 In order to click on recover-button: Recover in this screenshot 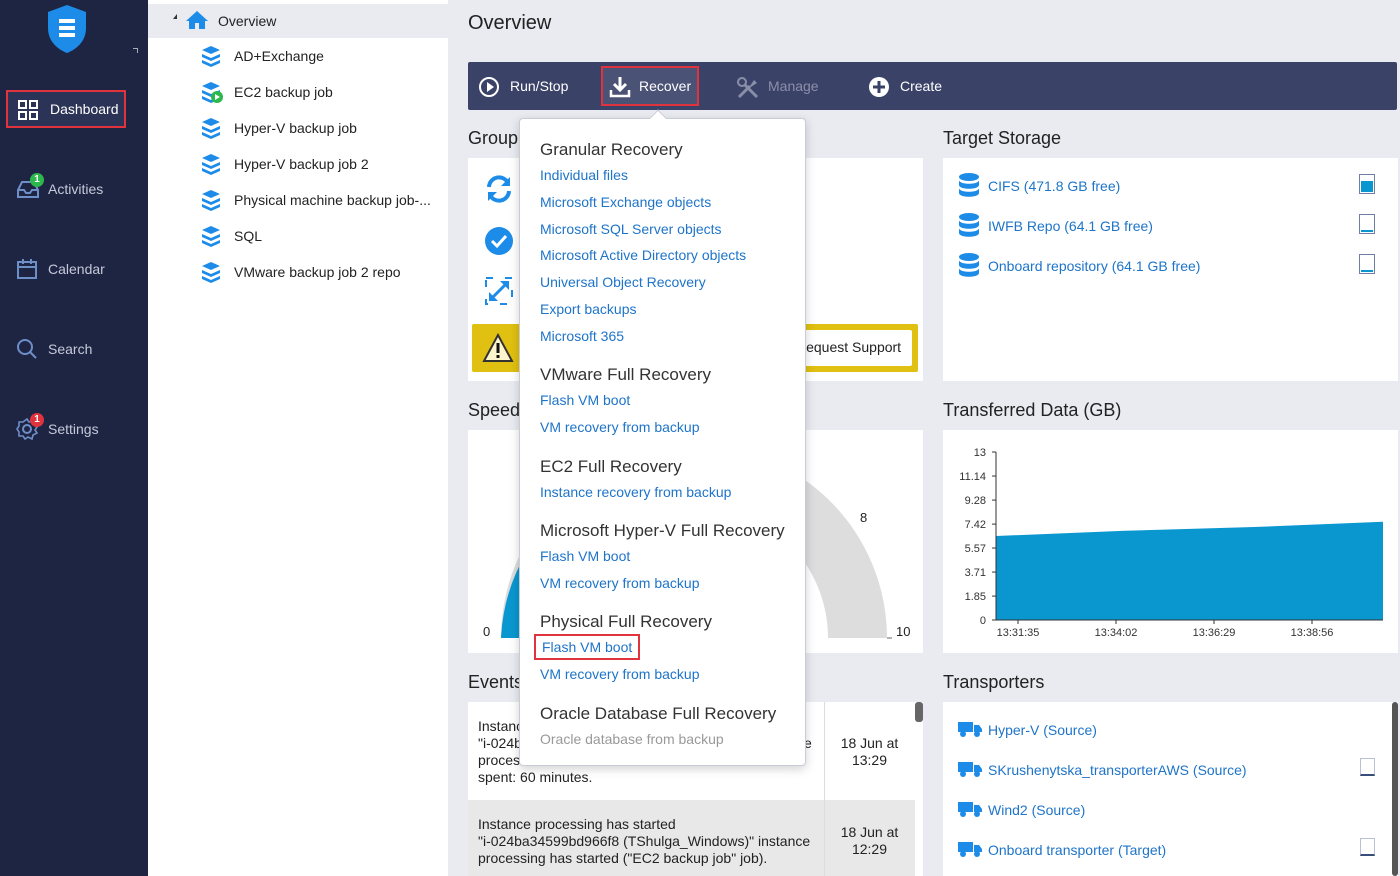, I will do `click(650, 86)`.